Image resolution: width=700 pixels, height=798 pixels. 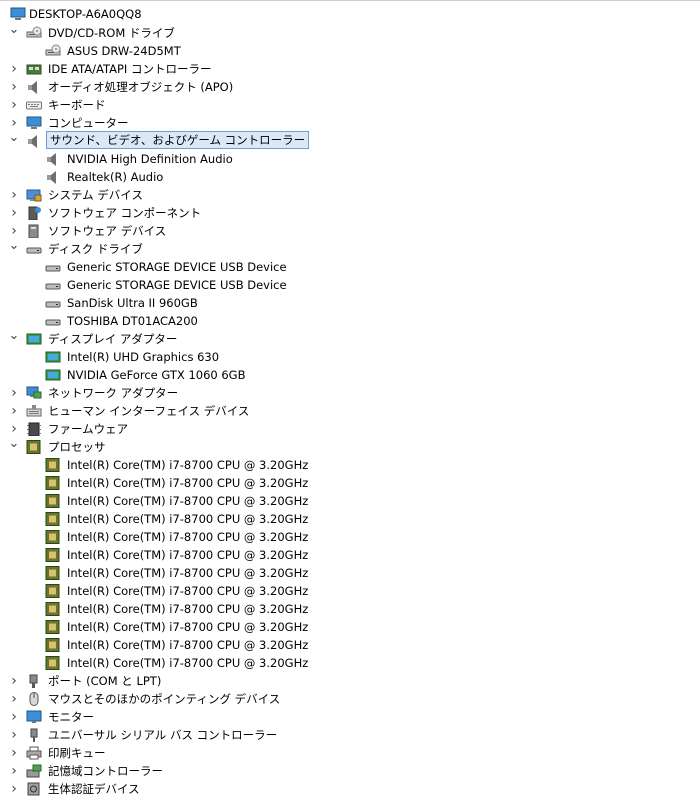 I want to click on device-label: Generic STORAGE DEVICE USB Device, so click(x=177, y=267).